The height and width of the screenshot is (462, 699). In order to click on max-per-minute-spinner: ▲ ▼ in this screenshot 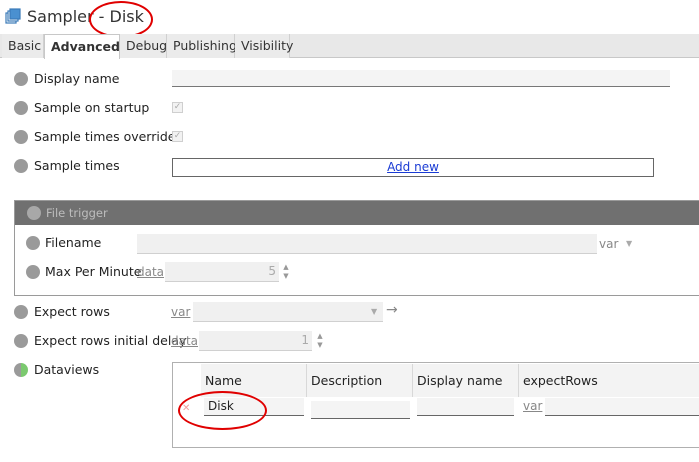, I will do `click(286, 273)`.